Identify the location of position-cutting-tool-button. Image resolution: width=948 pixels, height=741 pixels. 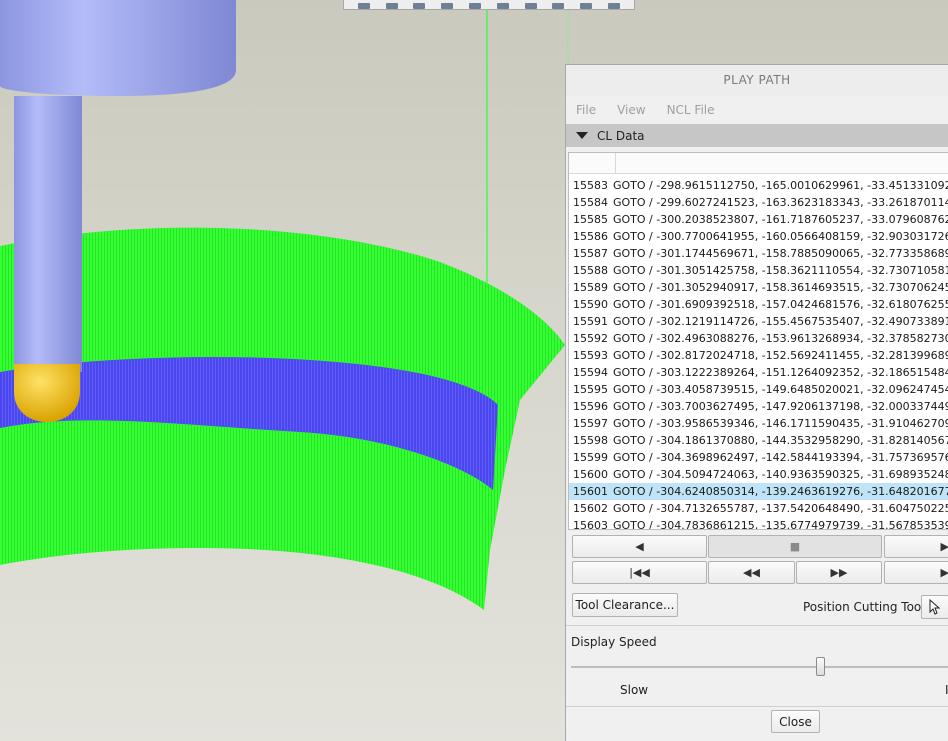
(934, 607).